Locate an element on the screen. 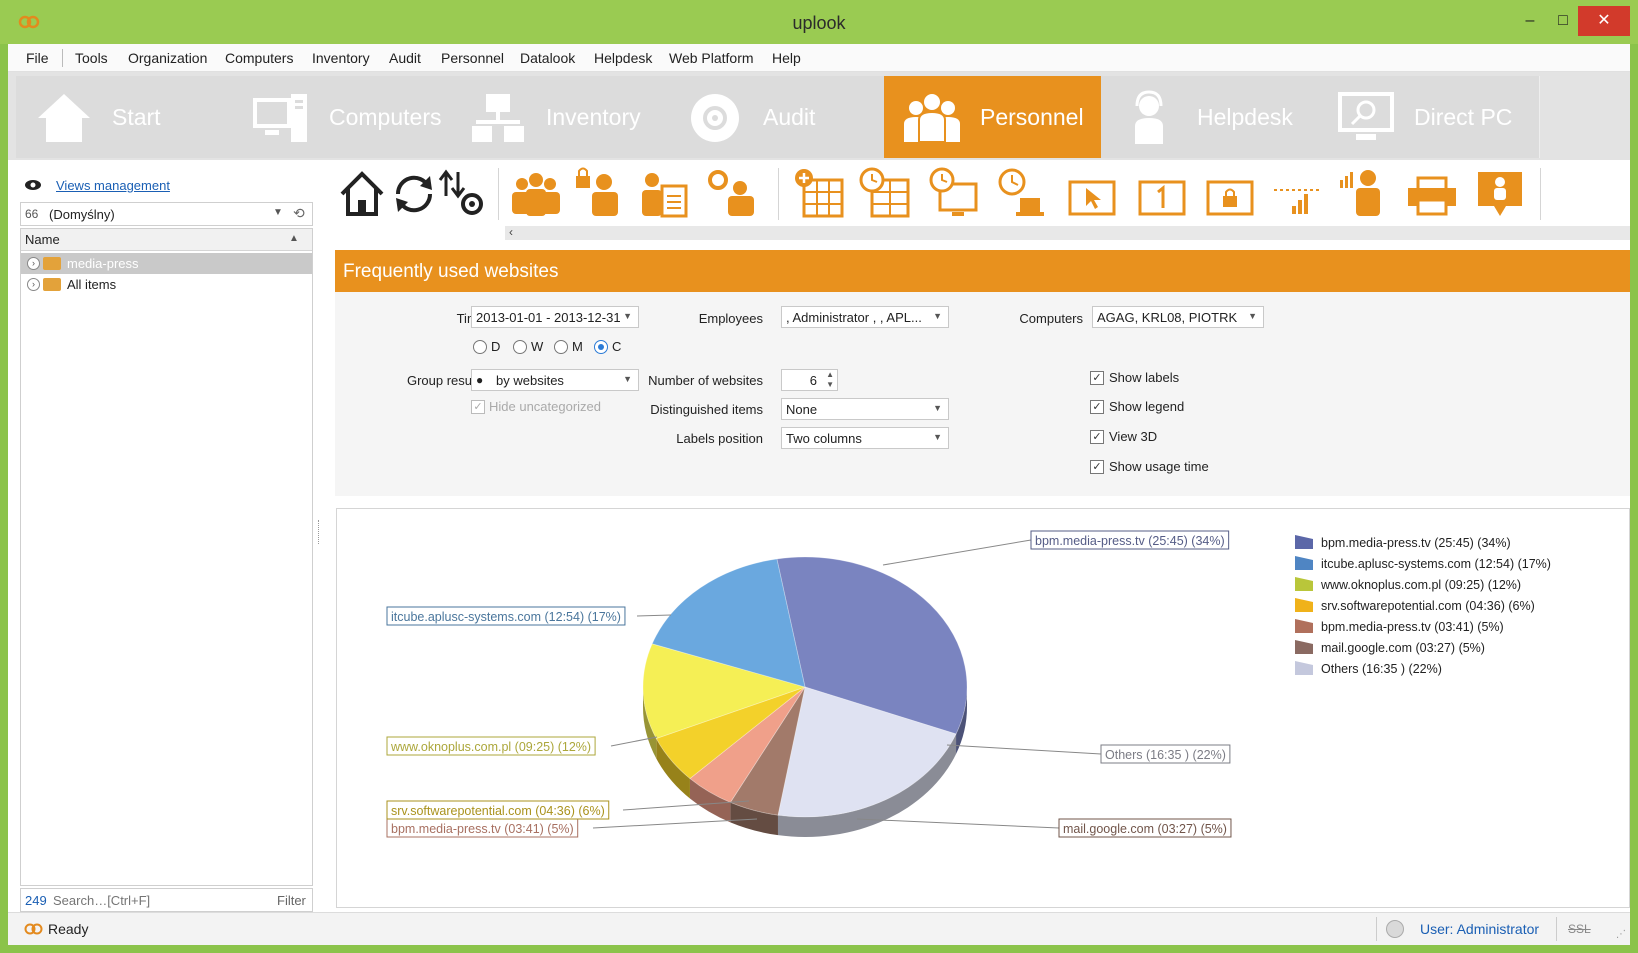  filter-button: Filter is located at coordinates (291, 900).